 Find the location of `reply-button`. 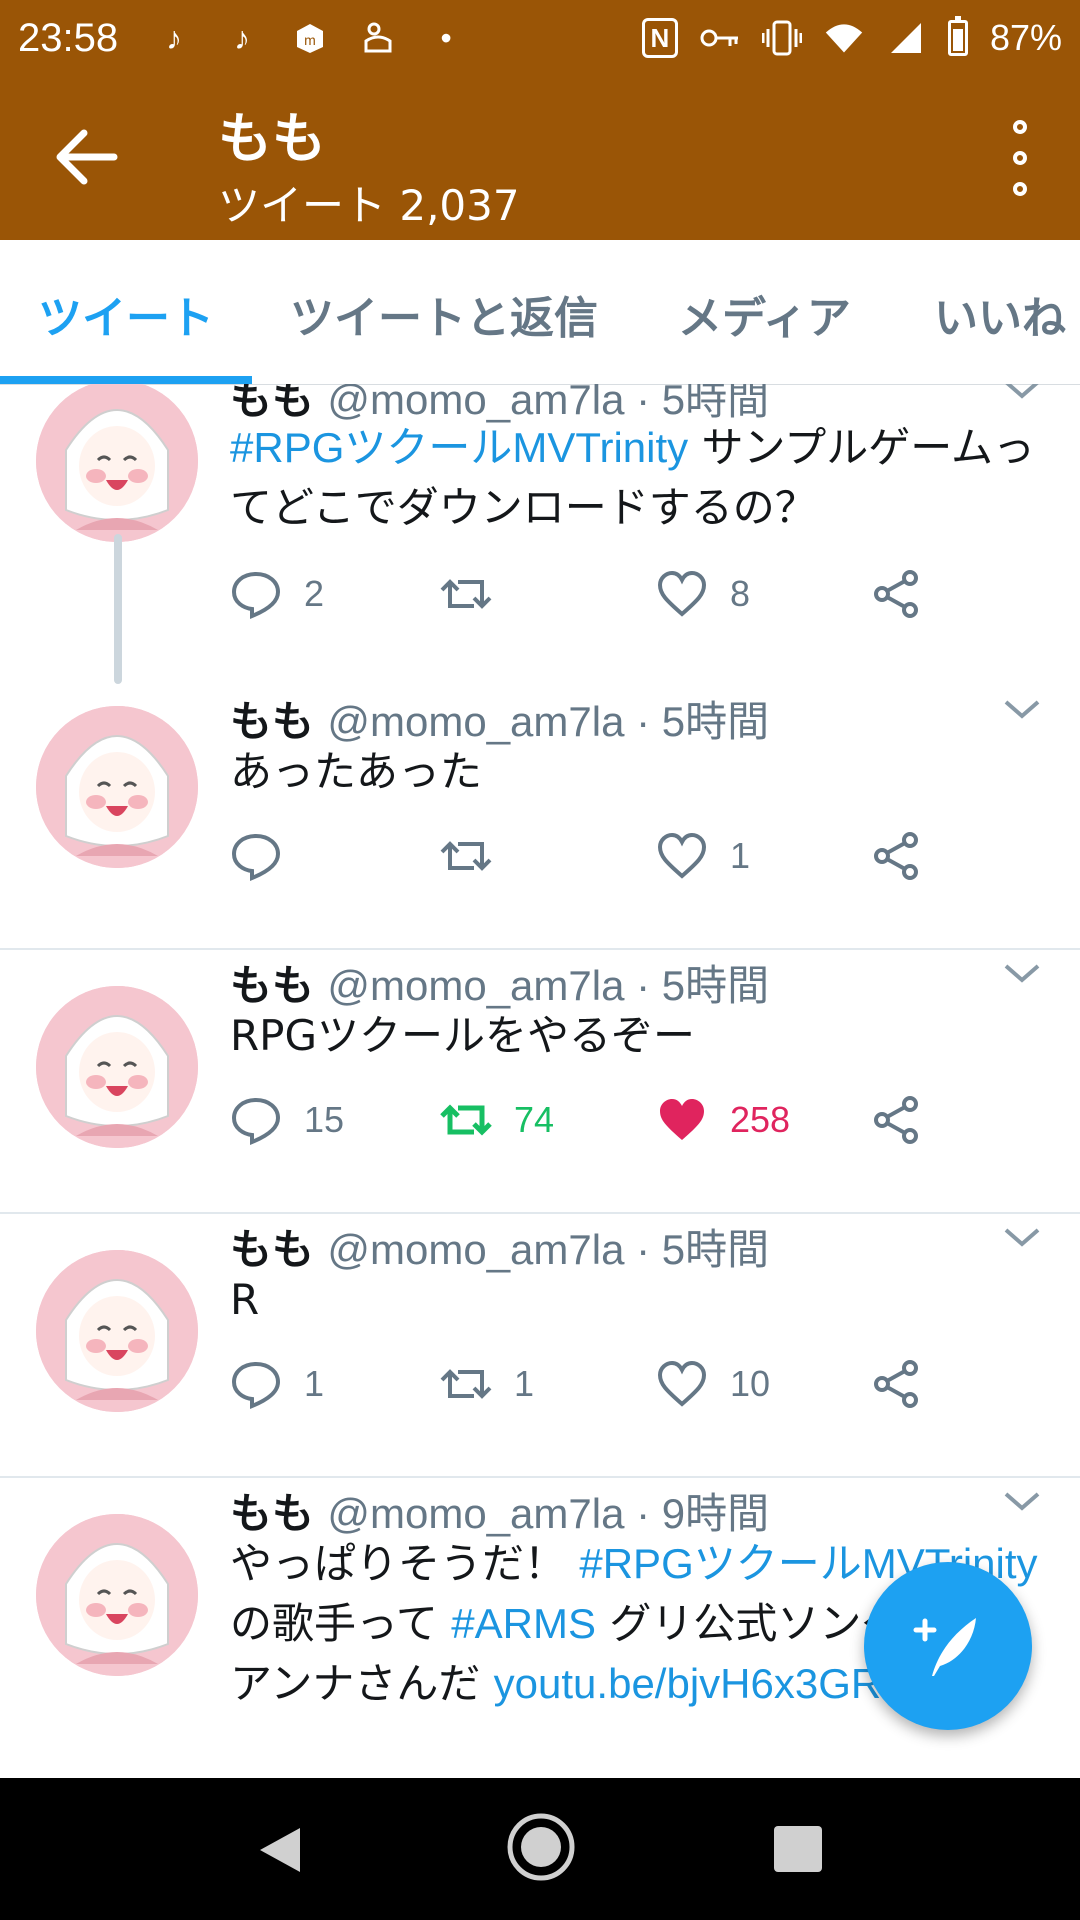

reply-button is located at coordinates (267, 856).